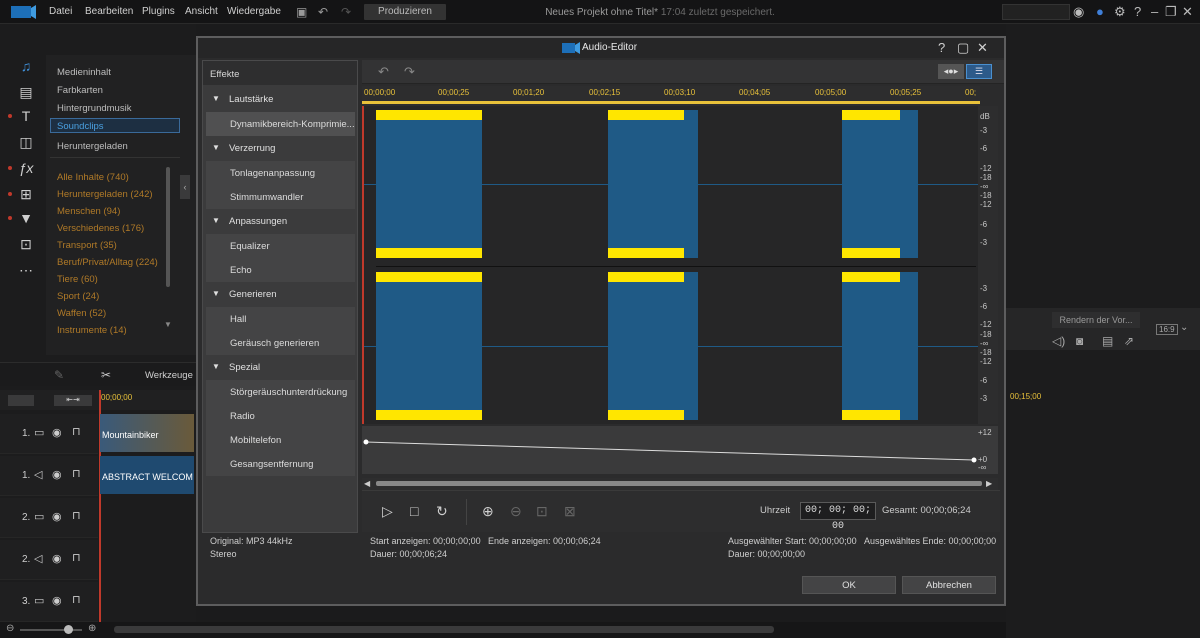 This screenshot has height=638, width=1200. Describe the element at coordinates (1058, 341) in the screenshot. I see `volume-icon: ◁)` at that location.